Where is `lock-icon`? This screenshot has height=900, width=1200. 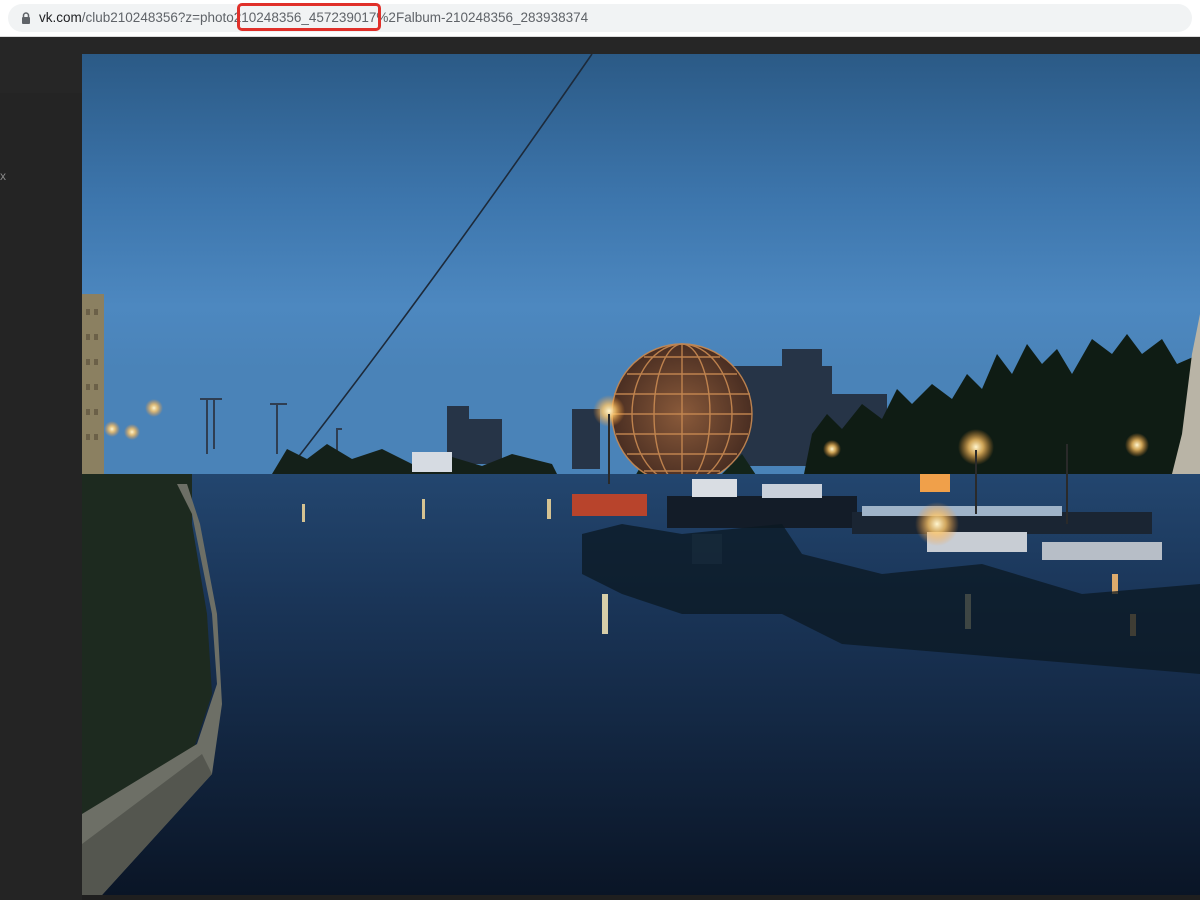 lock-icon is located at coordinates (26, 18).